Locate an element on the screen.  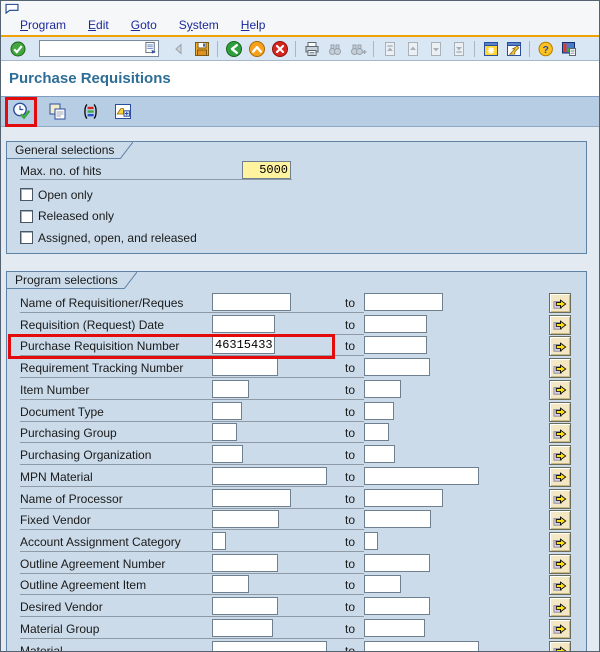
selection-row: Purchasing Organization to is located at coordinates (296, 456).